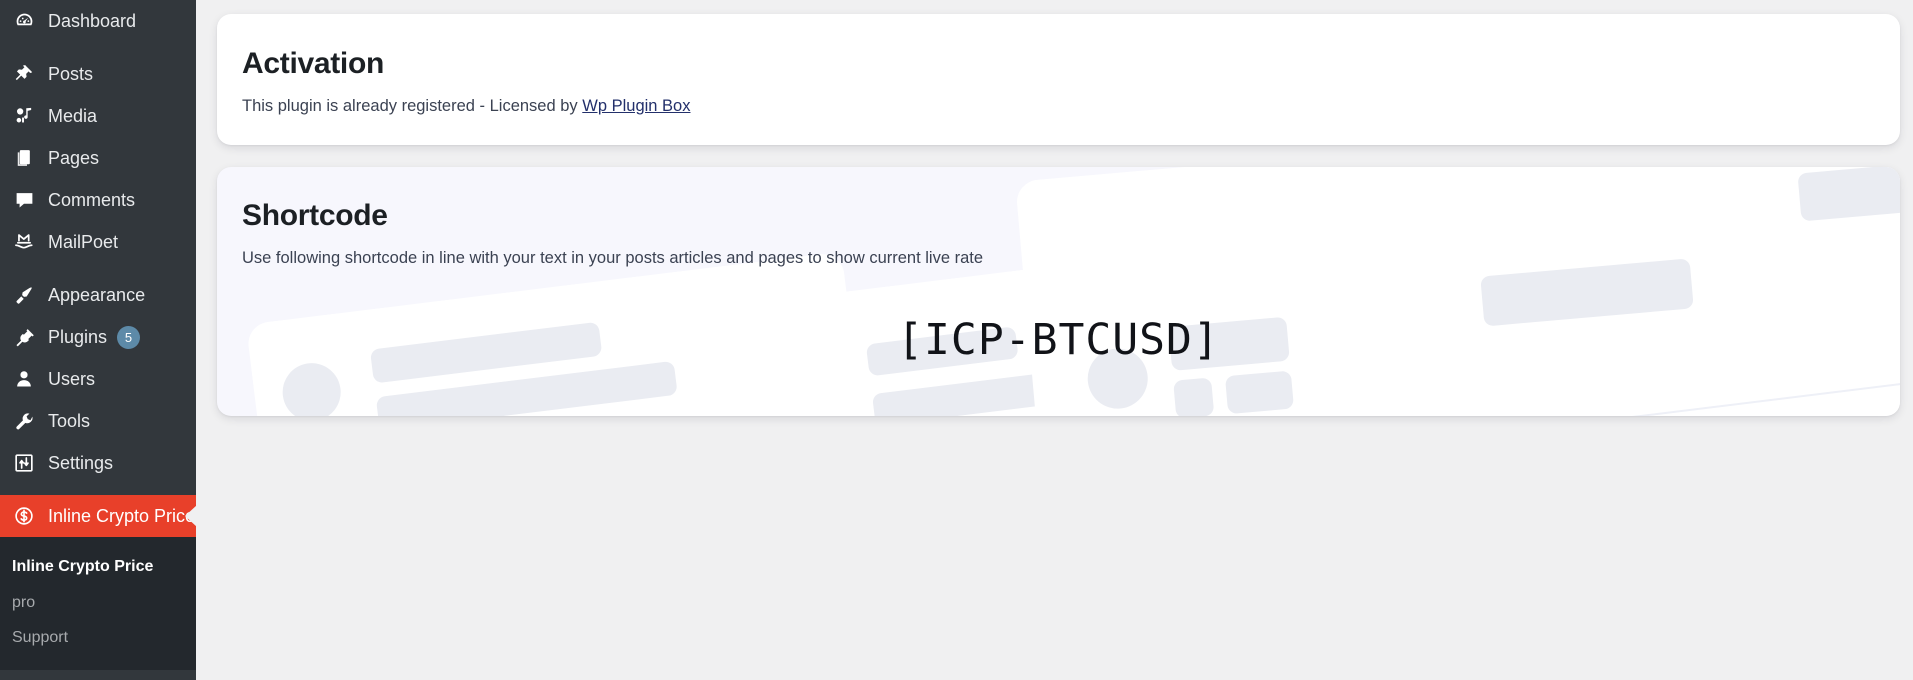  Describe the element at coordinates (71, 74) in the screenshot. I see `sidebar-item-label: Posts` at that location.